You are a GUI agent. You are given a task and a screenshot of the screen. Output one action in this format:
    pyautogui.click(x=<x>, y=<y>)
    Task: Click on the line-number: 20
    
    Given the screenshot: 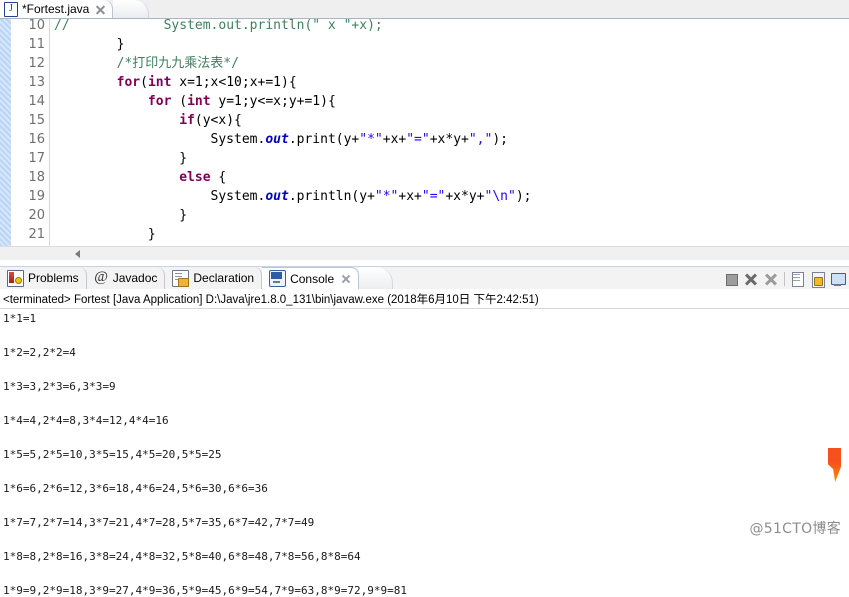 What is the action you would take?
    pyautogui.click(x=36, y=215)
    